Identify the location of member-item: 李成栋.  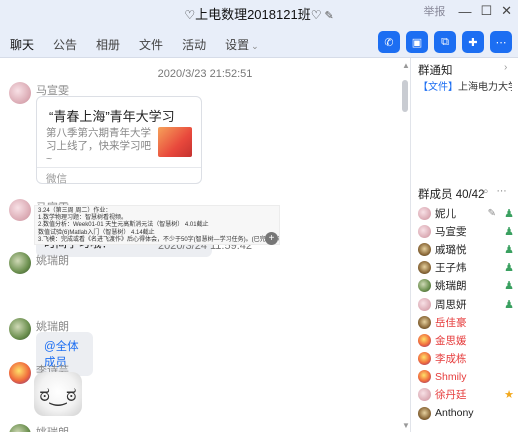
(468, 359).